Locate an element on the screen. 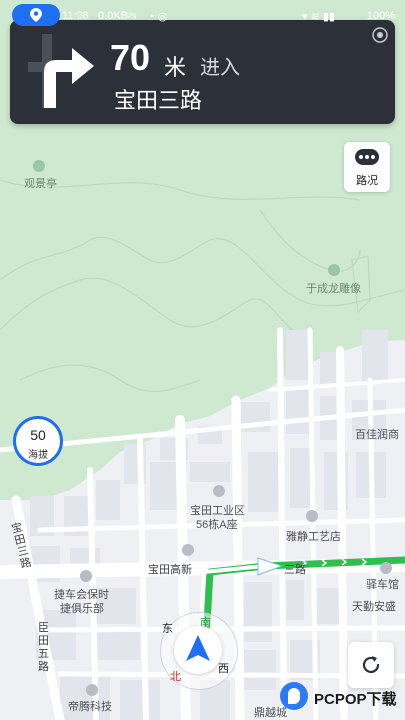  label-statue: 于成龙雕像 is located at coordinates (333, 289).